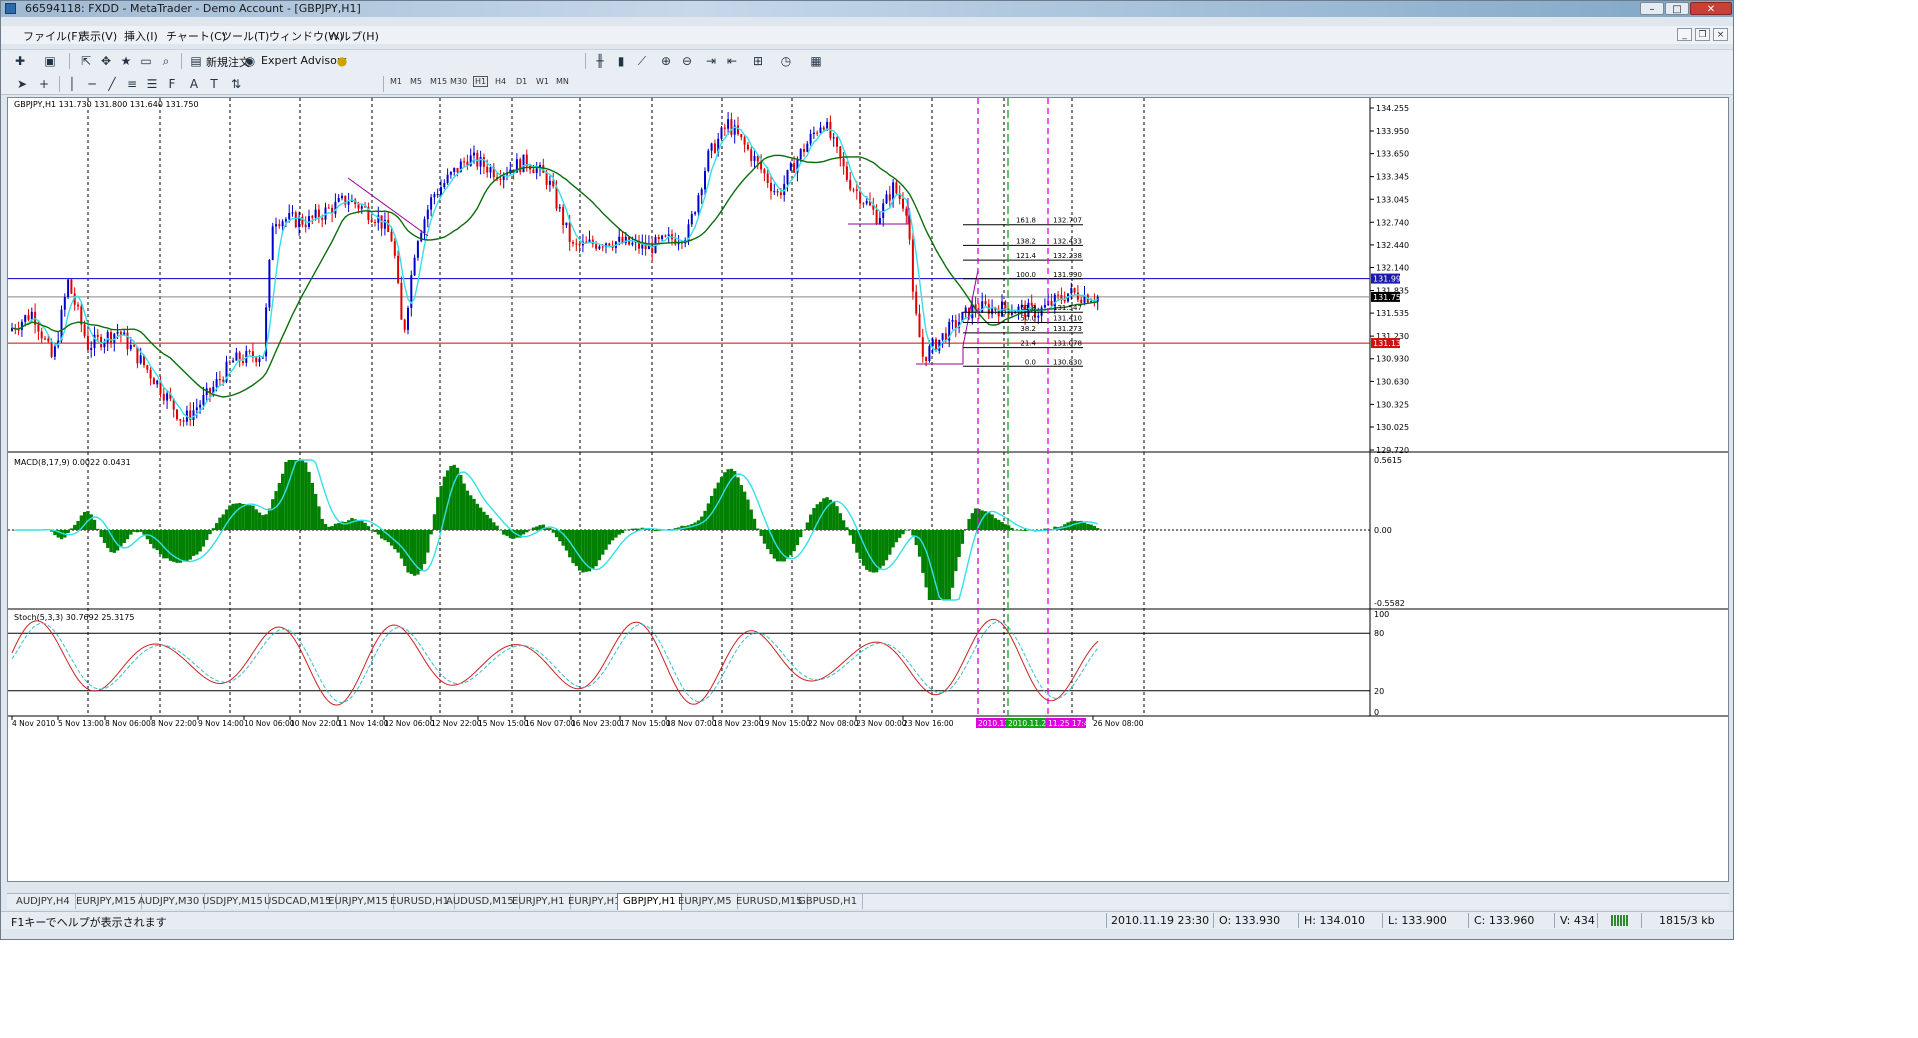 The height and width of the screenshot is (1038, 1918). Describe the element at coordinates (816, 61) in the screenshot. I see `templates-icon: ▦` at that location.